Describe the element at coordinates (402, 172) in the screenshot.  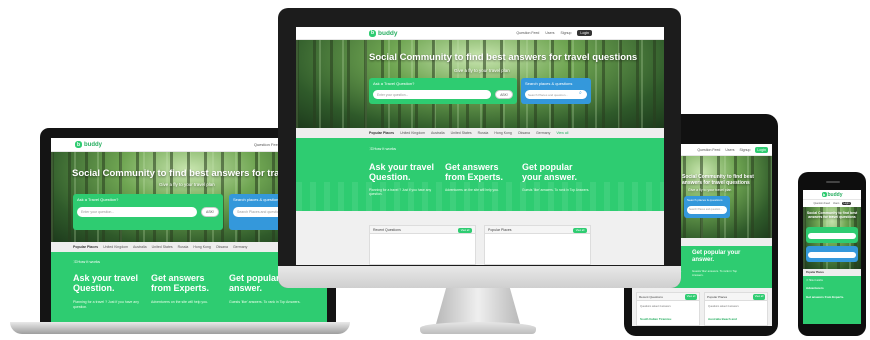
I see `step-ask-title: Ask your travel Question.` at that location.